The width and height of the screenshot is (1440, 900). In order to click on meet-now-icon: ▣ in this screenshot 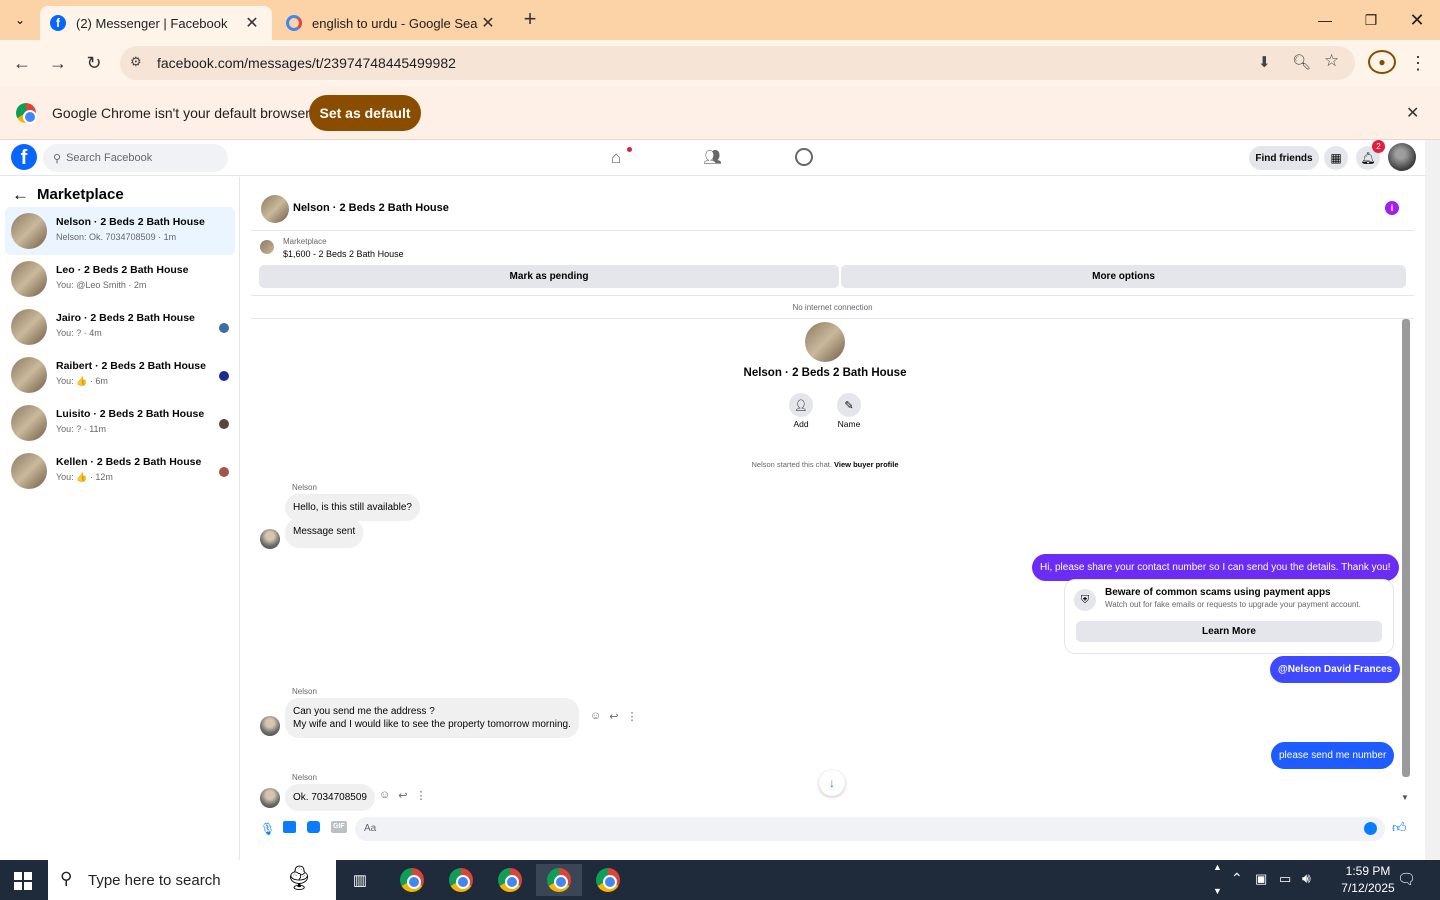, I will do `click(1261, 879)`.